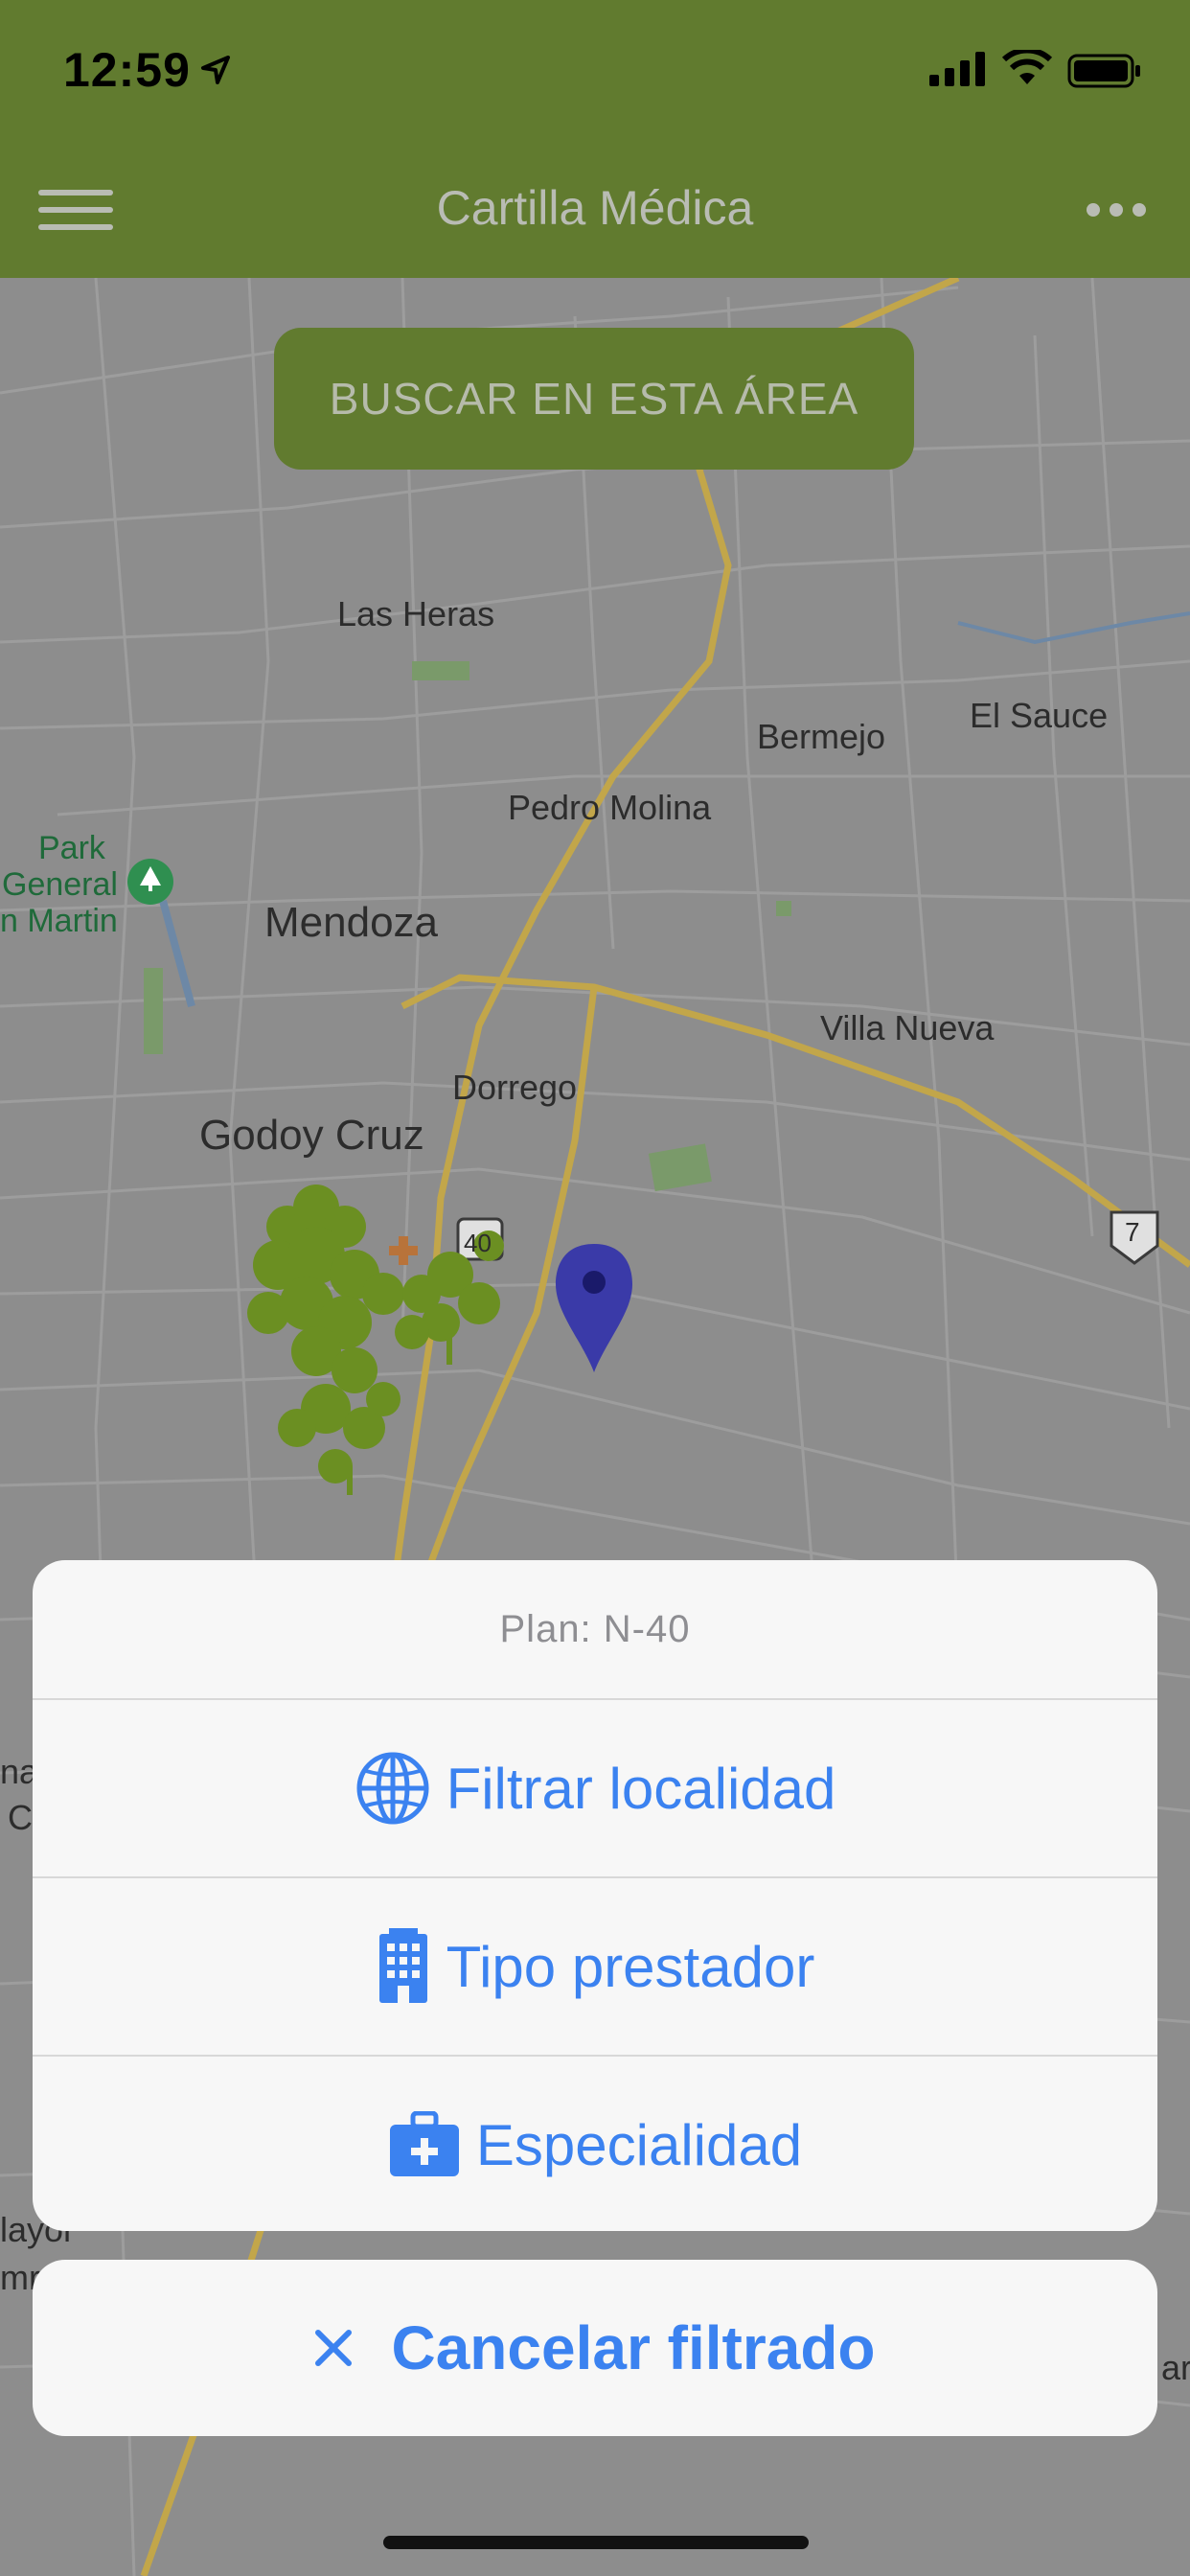  I want to click on home-indicator, so click(596, 2542).